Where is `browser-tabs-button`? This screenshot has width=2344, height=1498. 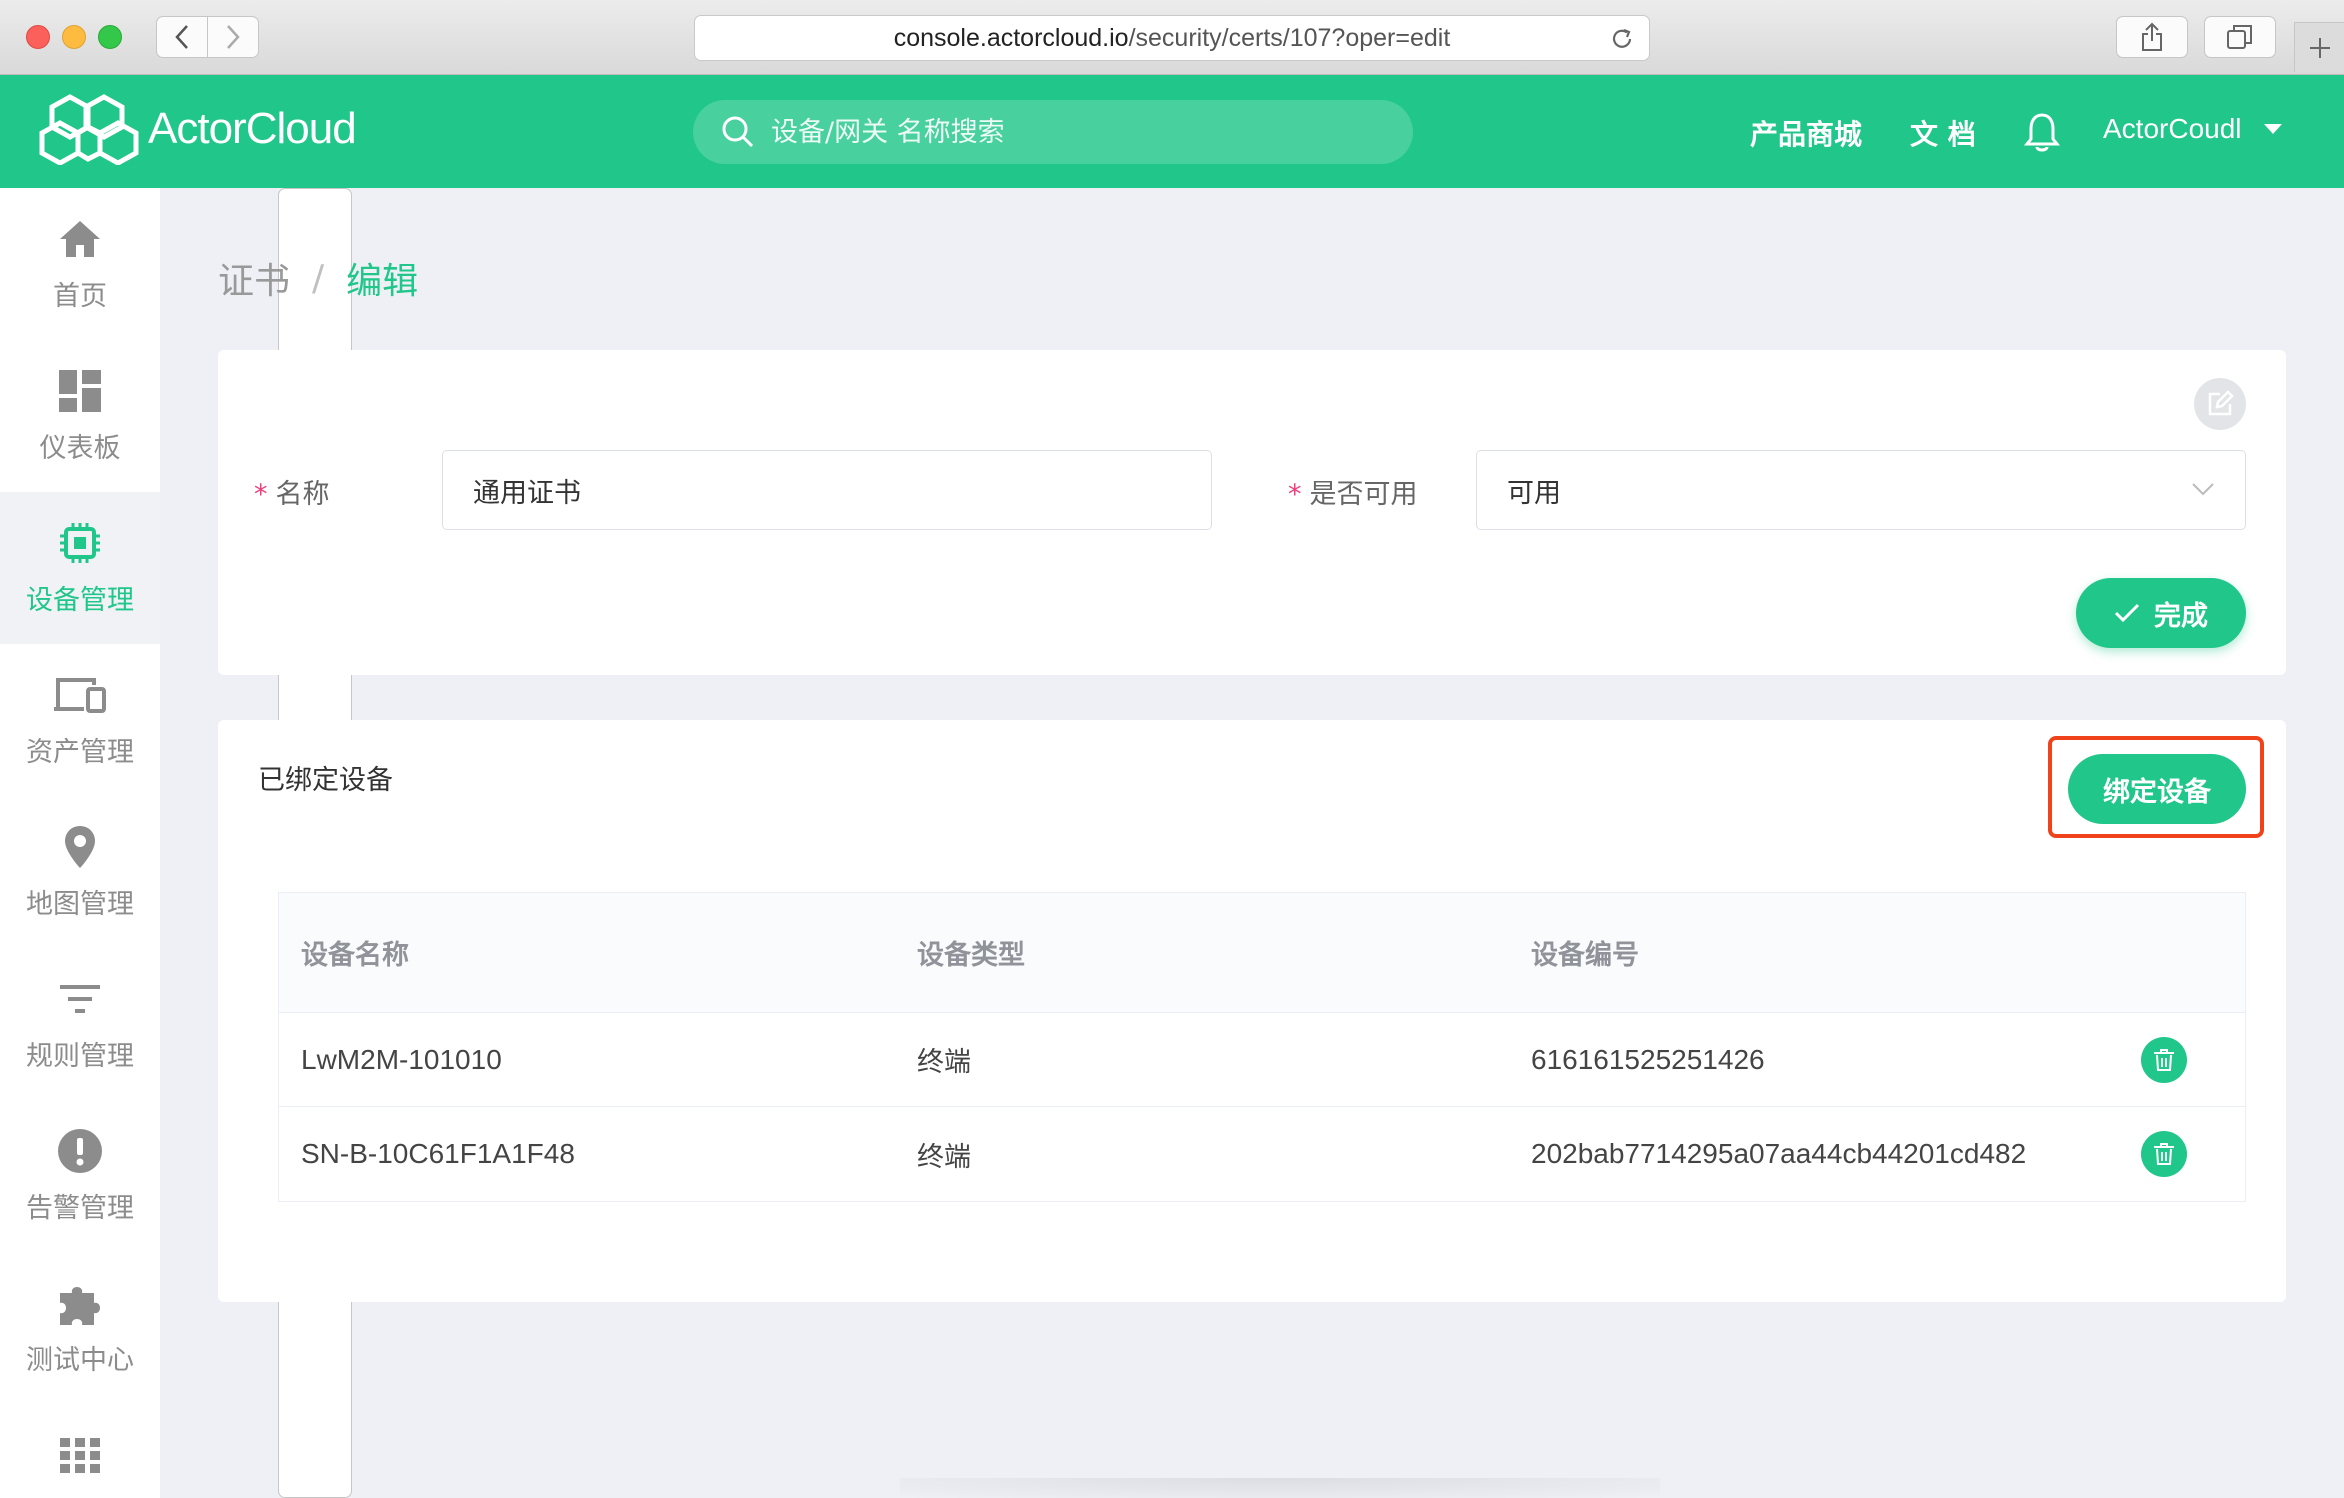 browser-tabs-button is located at coordinates (2240, 37).